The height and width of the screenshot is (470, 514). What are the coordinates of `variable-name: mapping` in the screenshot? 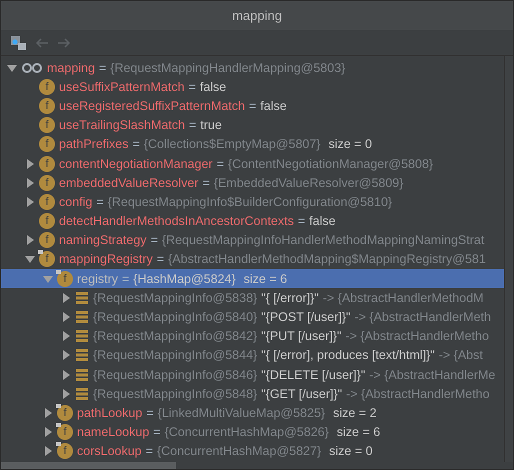 It's located at (71, 67).